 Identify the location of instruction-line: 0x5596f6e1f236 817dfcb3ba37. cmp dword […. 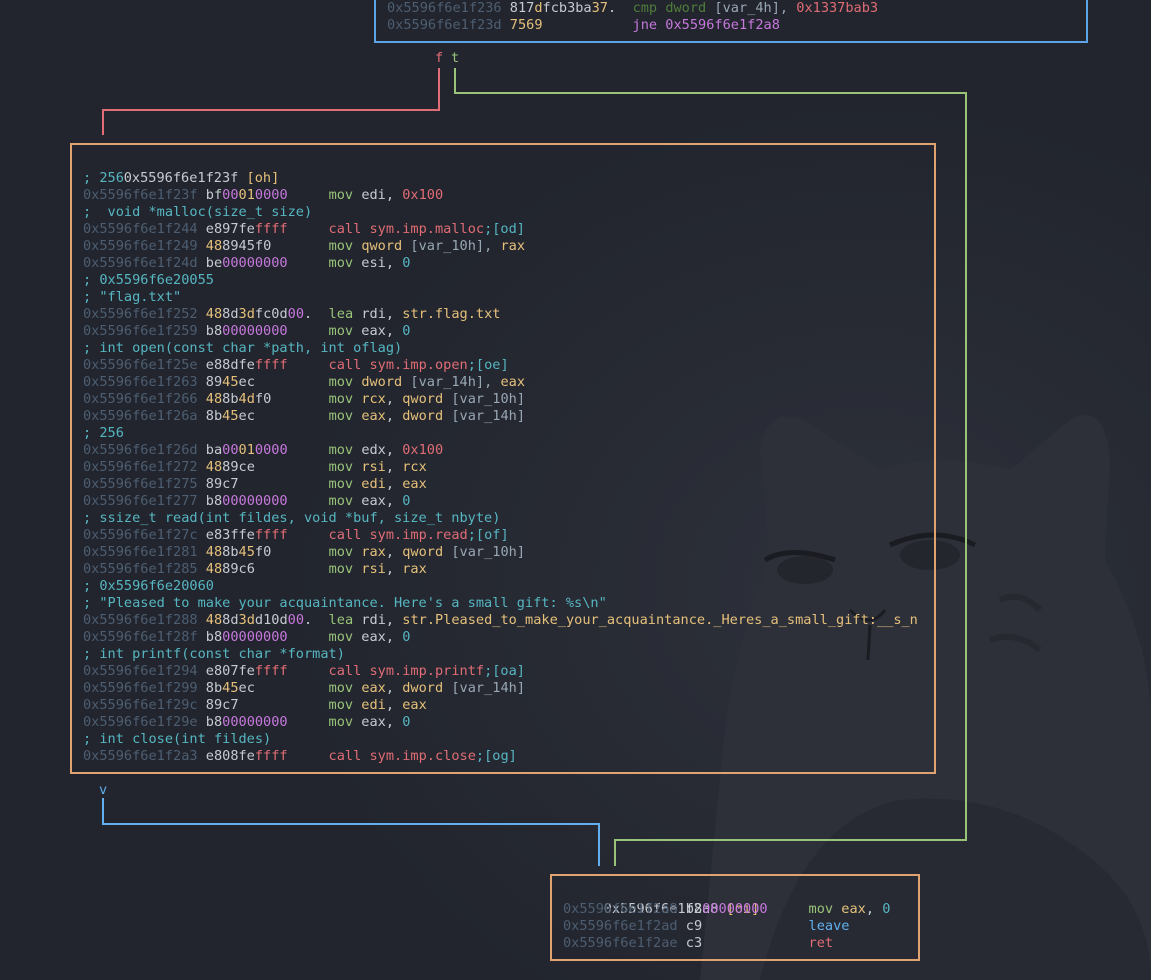
(632, 8).